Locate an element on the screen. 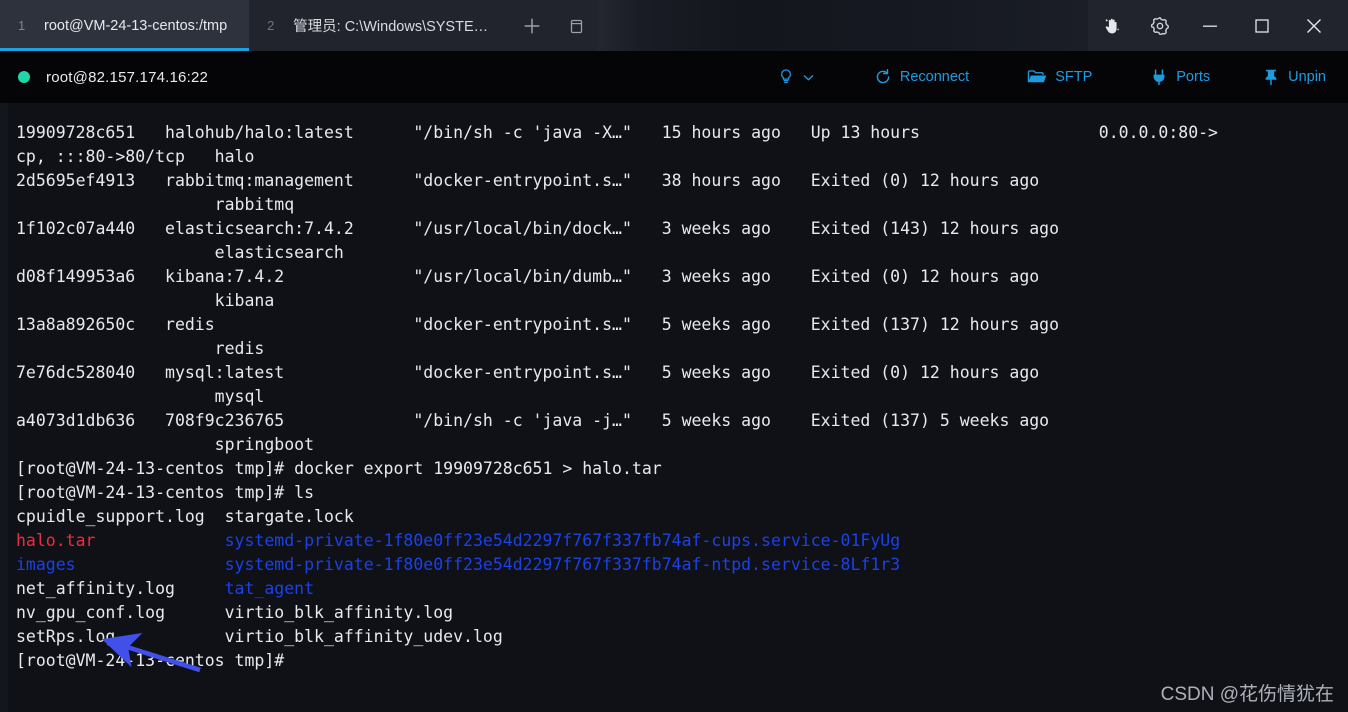  reconnect-button: Reconnect is located at coordinates (921, 77).